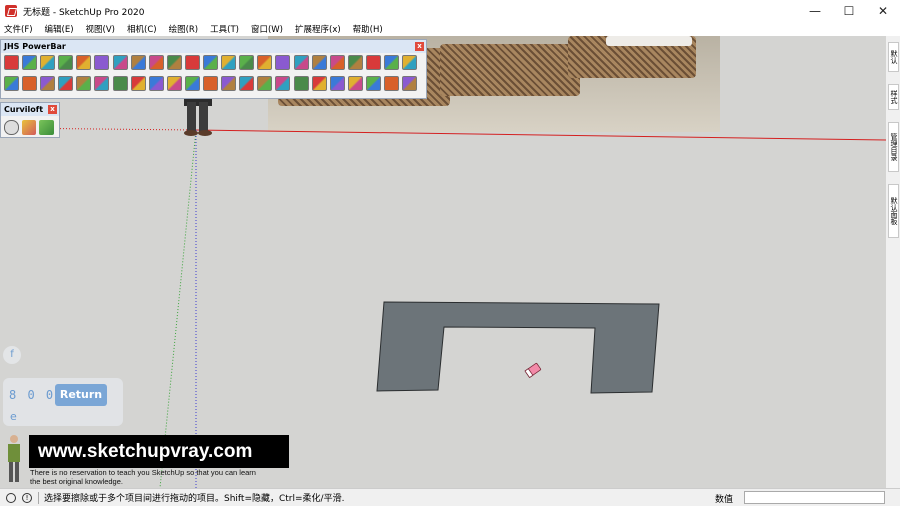  What do you see at coordinates (419, 46) in the screenshot?
I see `powerbar-close-button: x` at bounding box center [419, 46].